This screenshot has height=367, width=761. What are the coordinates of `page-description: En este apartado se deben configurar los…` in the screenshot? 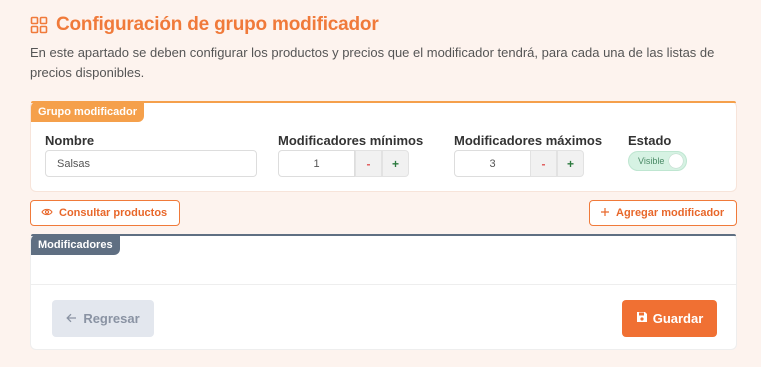 It's located at (372, 62).